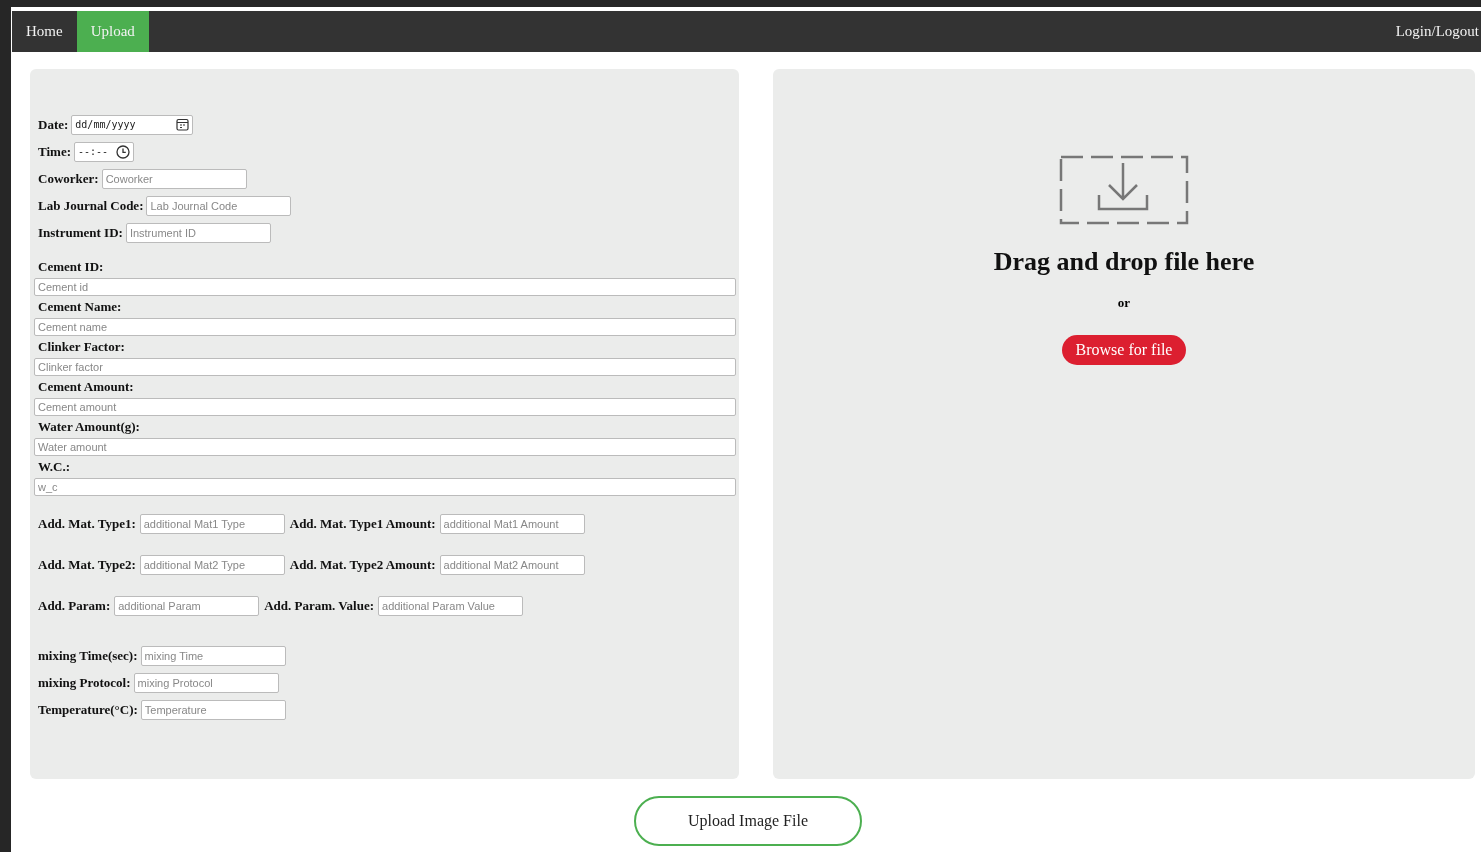 The image size is (1481, 852). What do you see at coordinates (71, 267) in the screenshot?
I see `field-label: Cement ID:` at bounding box center [71, 267].